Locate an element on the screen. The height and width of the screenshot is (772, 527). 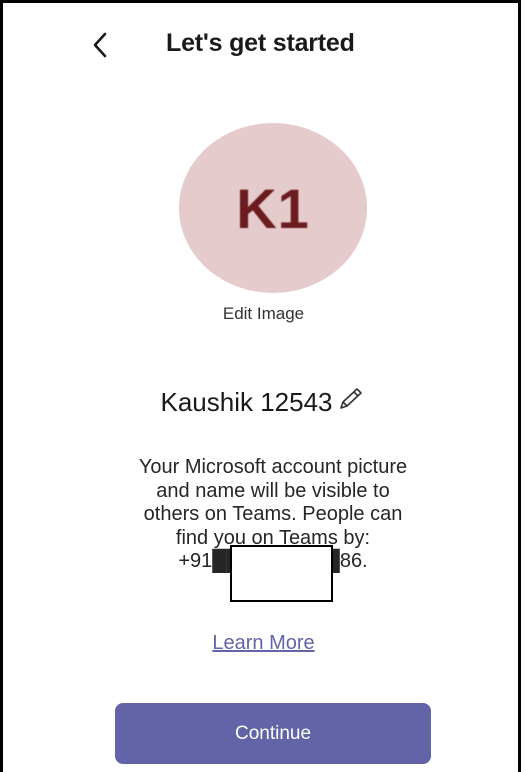
chevron-left-icon is located at coordinates (100, 47).